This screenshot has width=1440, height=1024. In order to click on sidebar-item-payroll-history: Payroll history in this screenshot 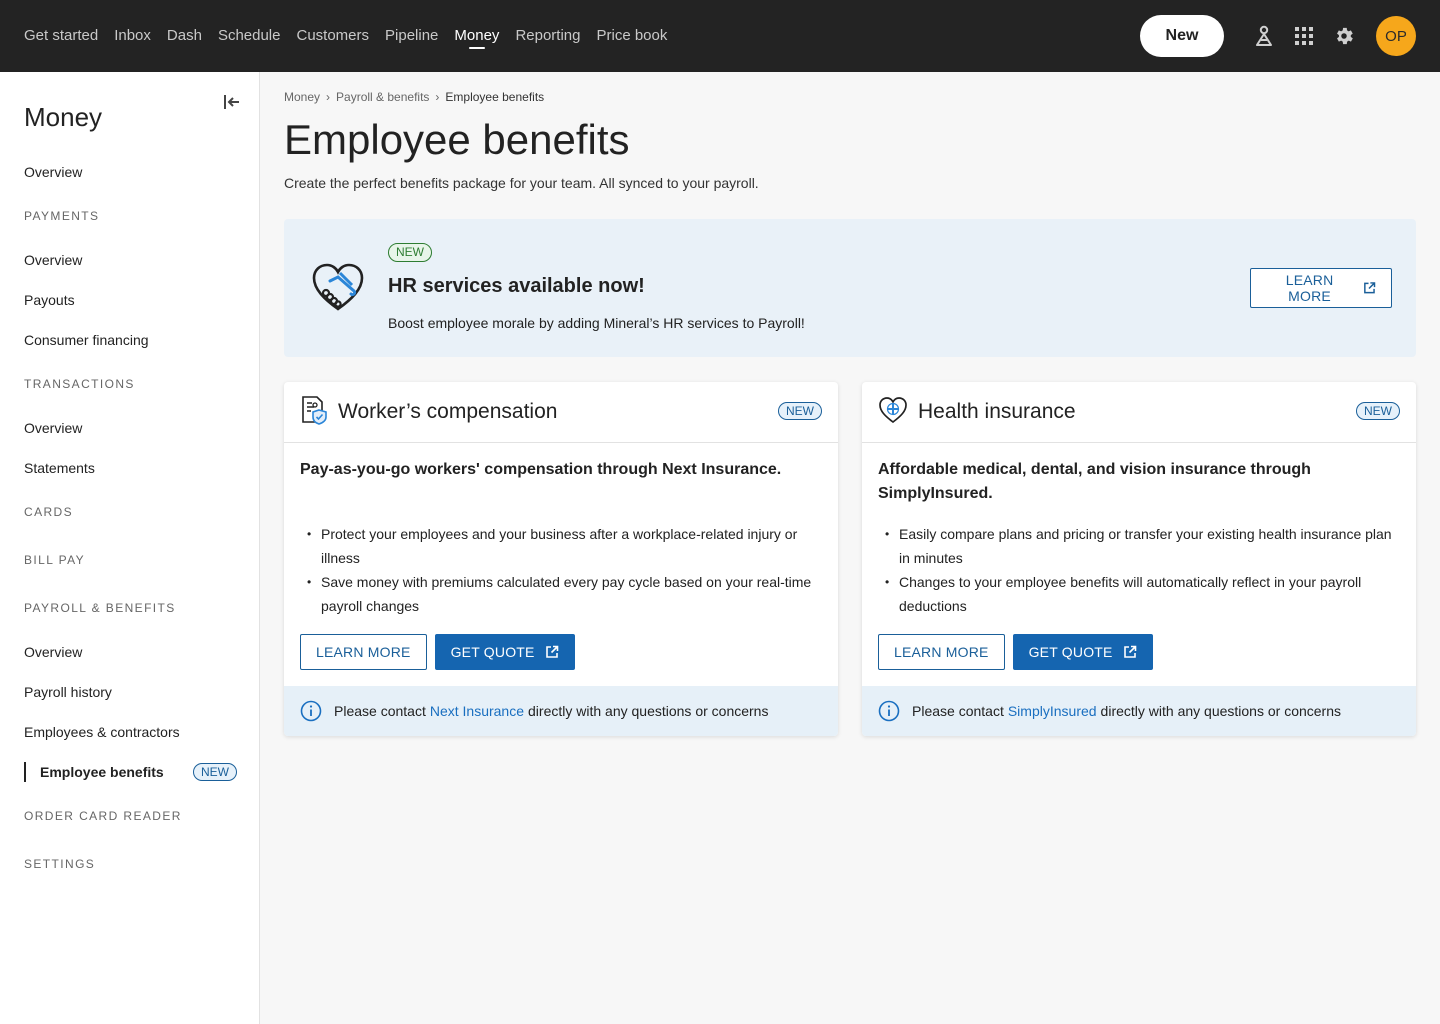, I will do `click(129, 692)`.